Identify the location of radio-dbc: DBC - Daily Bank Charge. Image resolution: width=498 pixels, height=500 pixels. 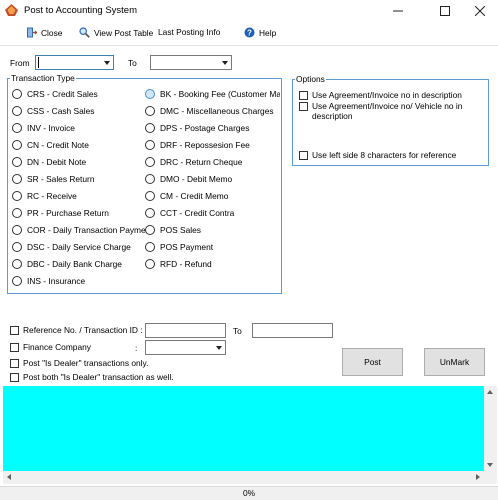
(67, 264).